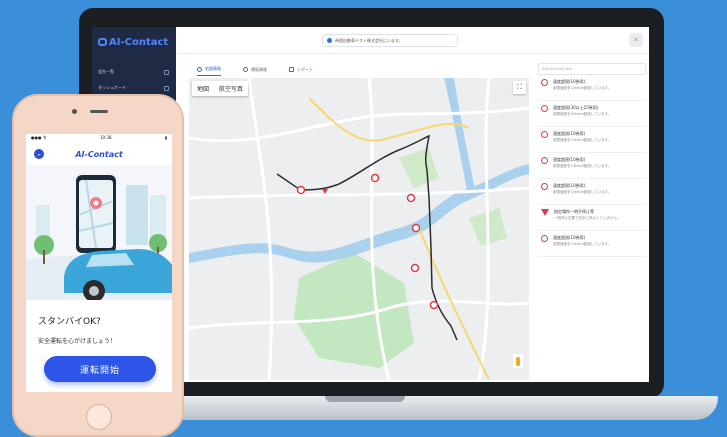 The height and width of the screenshot is (437, 727). Describe the element at coordinates (359, 69) in the screenshot. I see `tab-bar: 地図情報 運転情報 レポート` at that location.